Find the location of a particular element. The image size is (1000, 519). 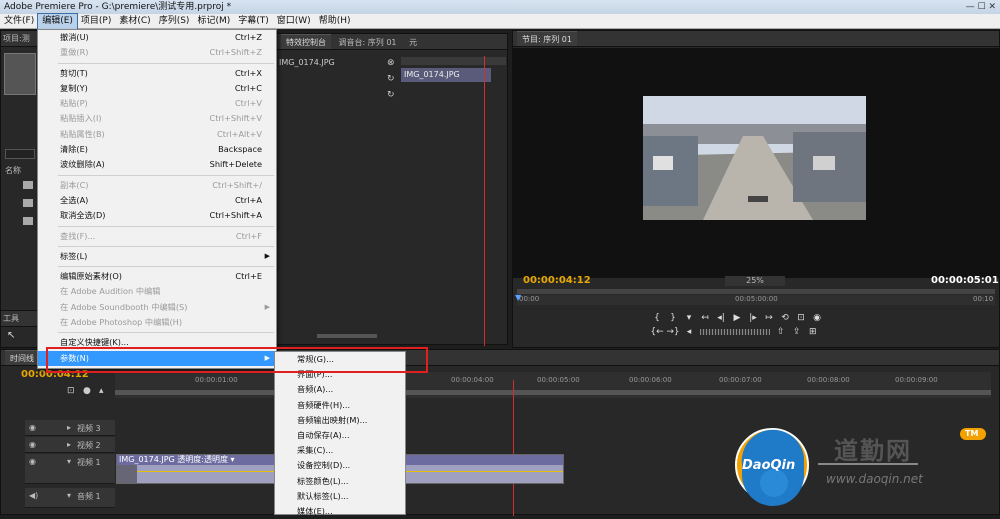

edit-menu-item: 在 Adobe Audition 中编辑 is located at coordinates (157, 291).